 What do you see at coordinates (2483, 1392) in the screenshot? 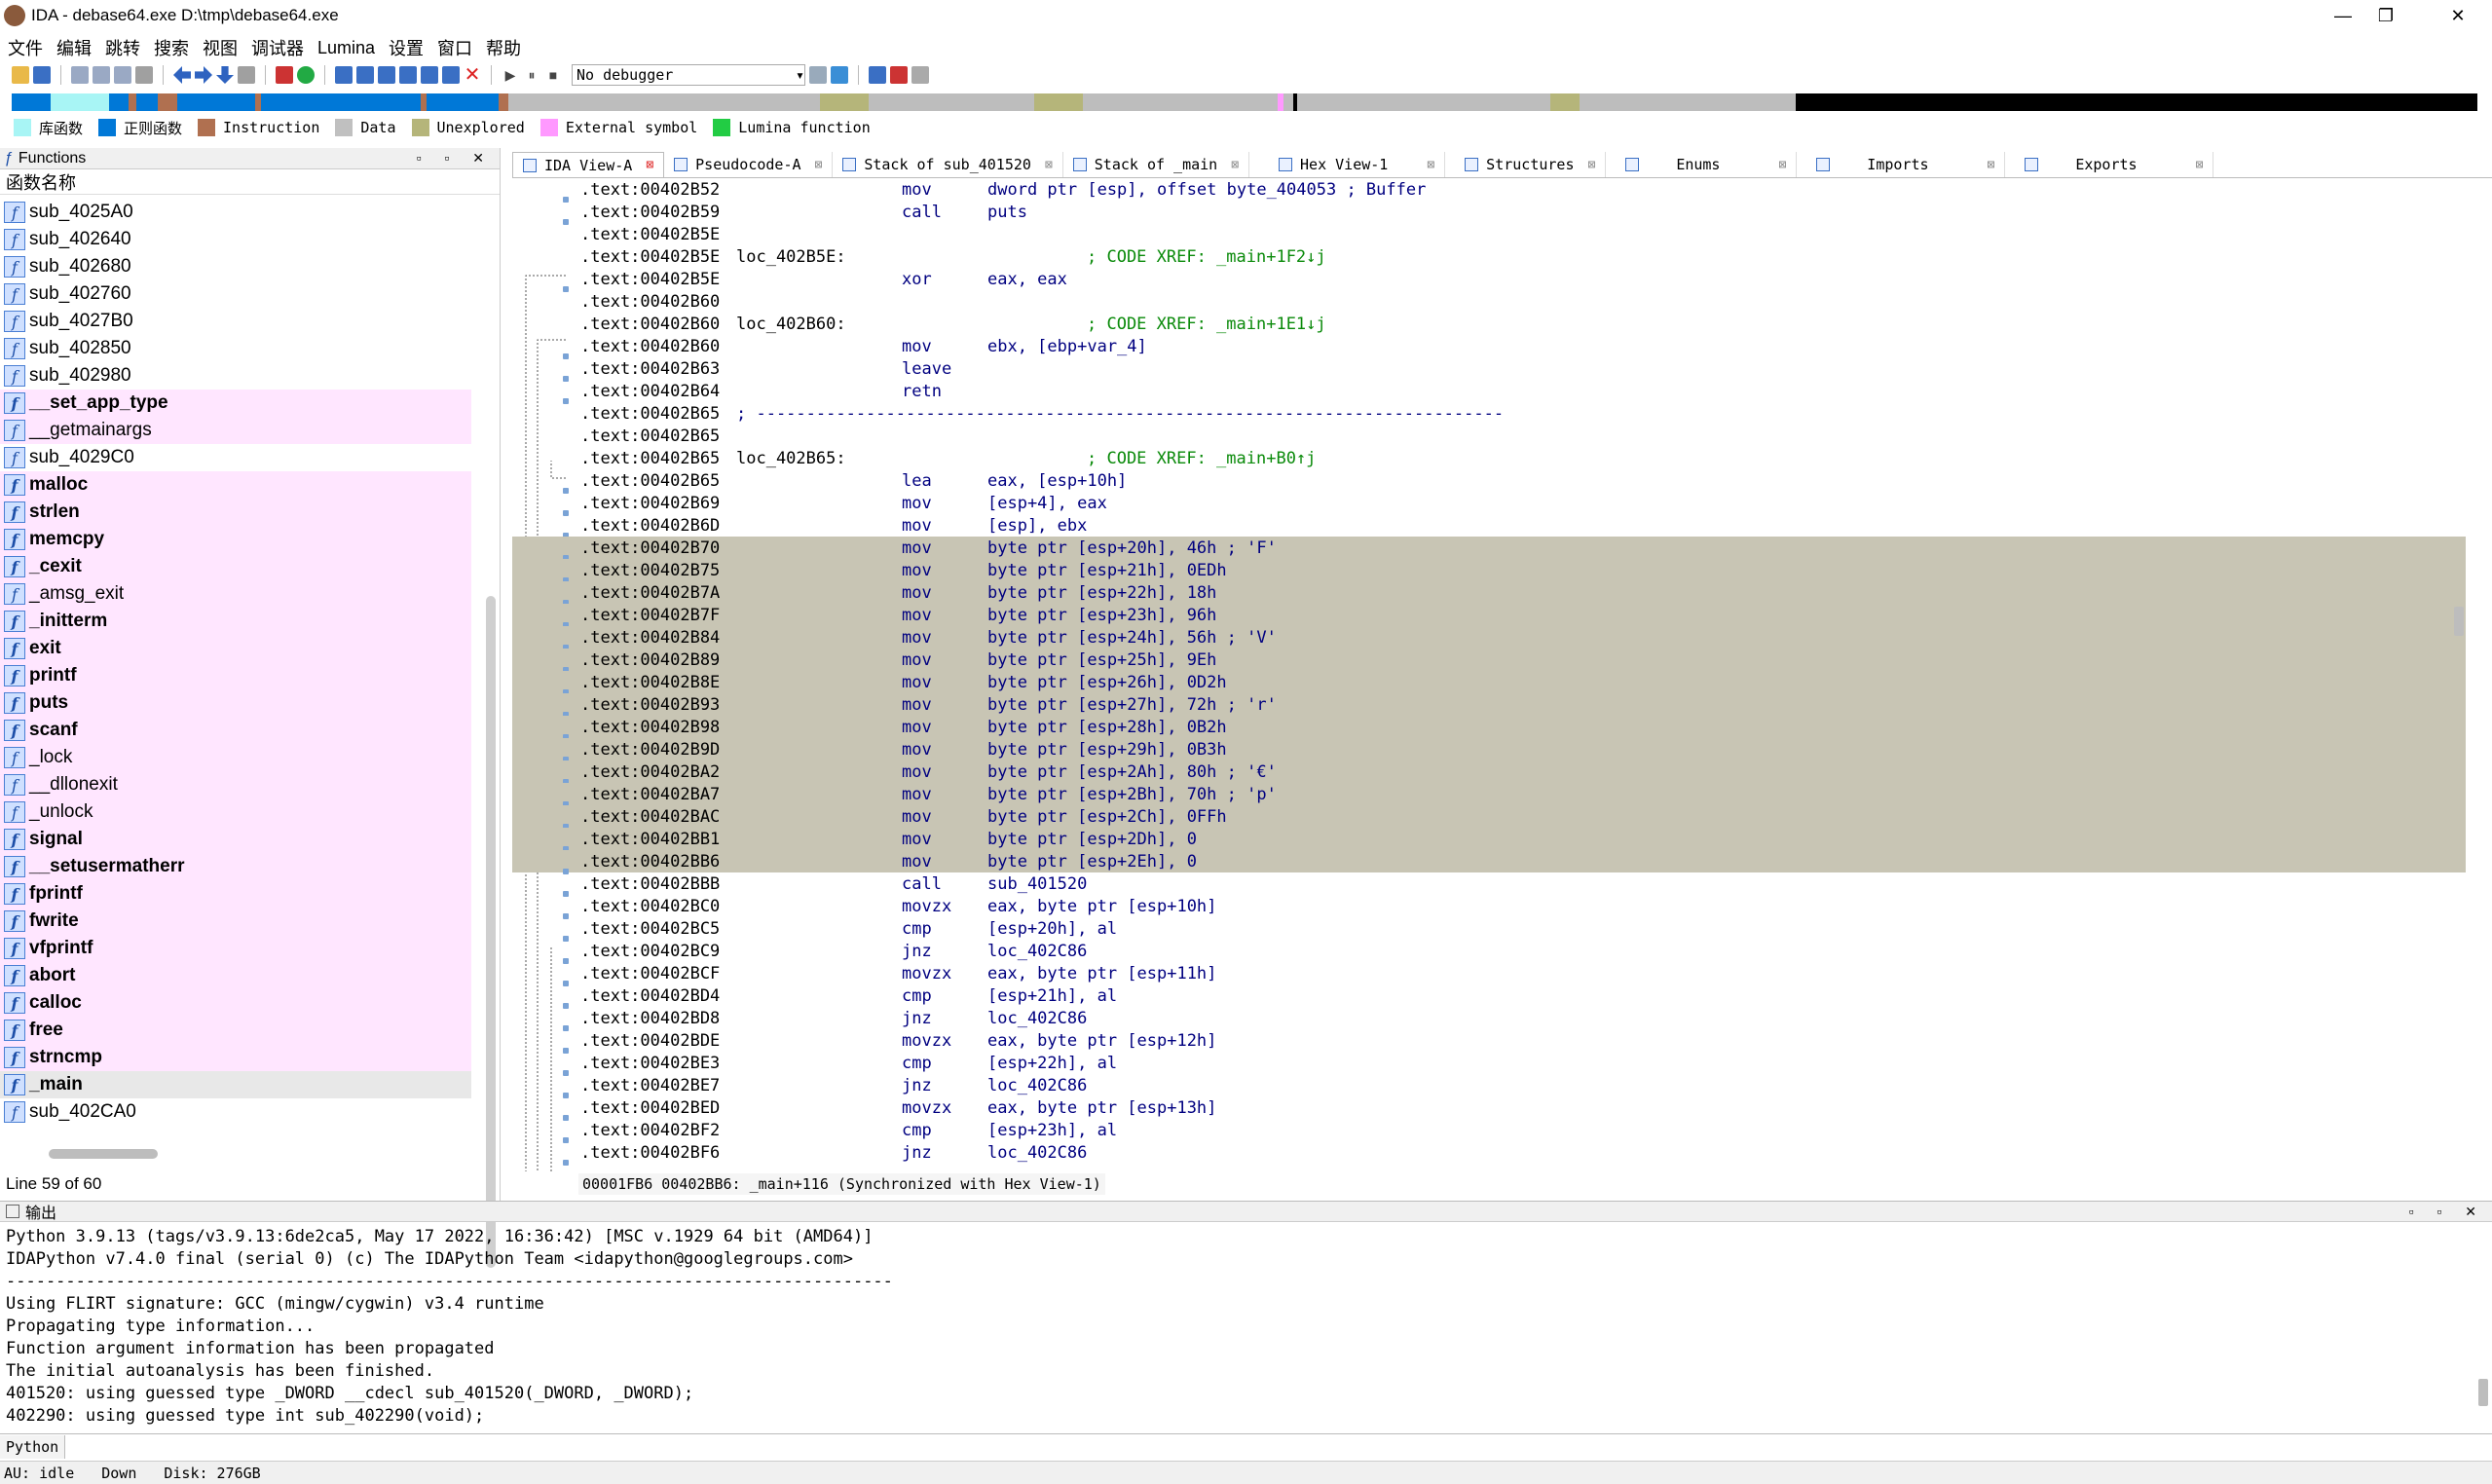
I see `output-scrollbar` at bounding box center [2483, 1392].